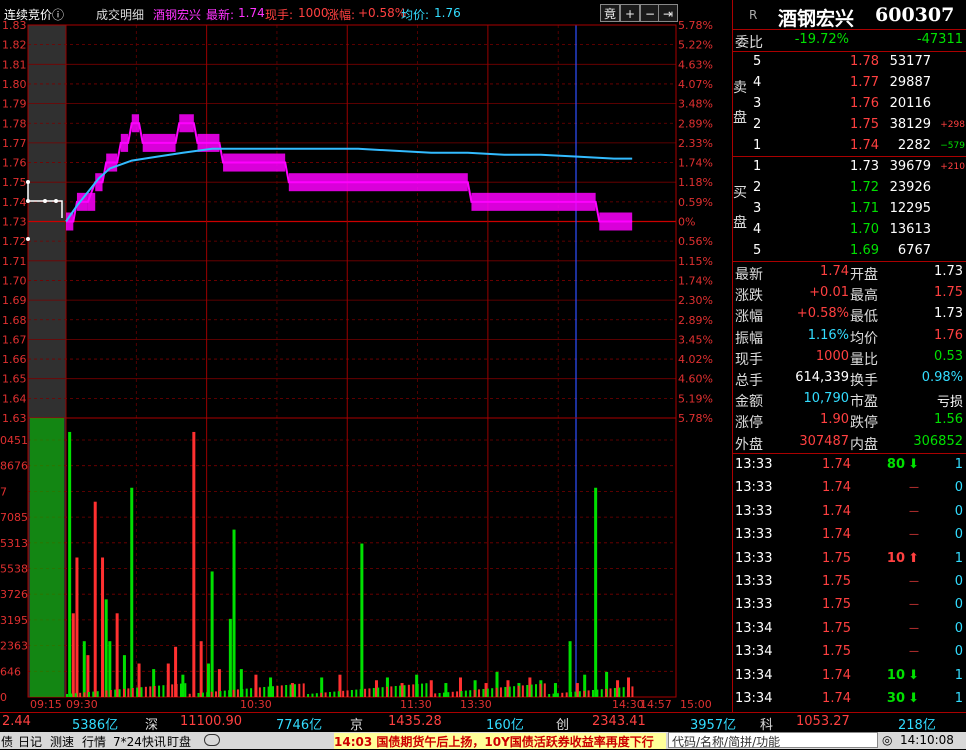 The image size is (966, 750). What do you see at coordinates (864, 124) in the screenshot?
I see `ask-price: 1.75` at bounding box center [864, 124].